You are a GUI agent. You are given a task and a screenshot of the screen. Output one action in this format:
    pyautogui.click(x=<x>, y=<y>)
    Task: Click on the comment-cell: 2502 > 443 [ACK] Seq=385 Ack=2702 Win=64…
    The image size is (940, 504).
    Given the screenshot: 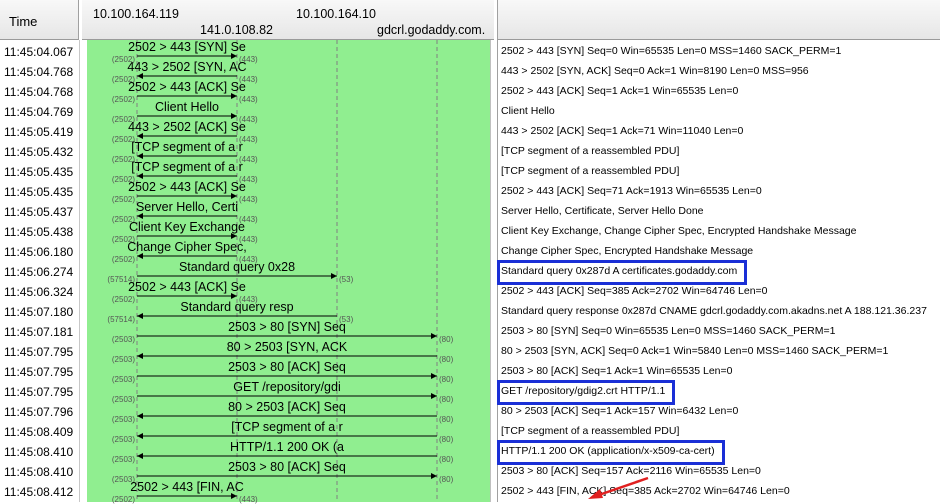 What is the action you would take?
    pyautogui.click(x=634, y=291)
    